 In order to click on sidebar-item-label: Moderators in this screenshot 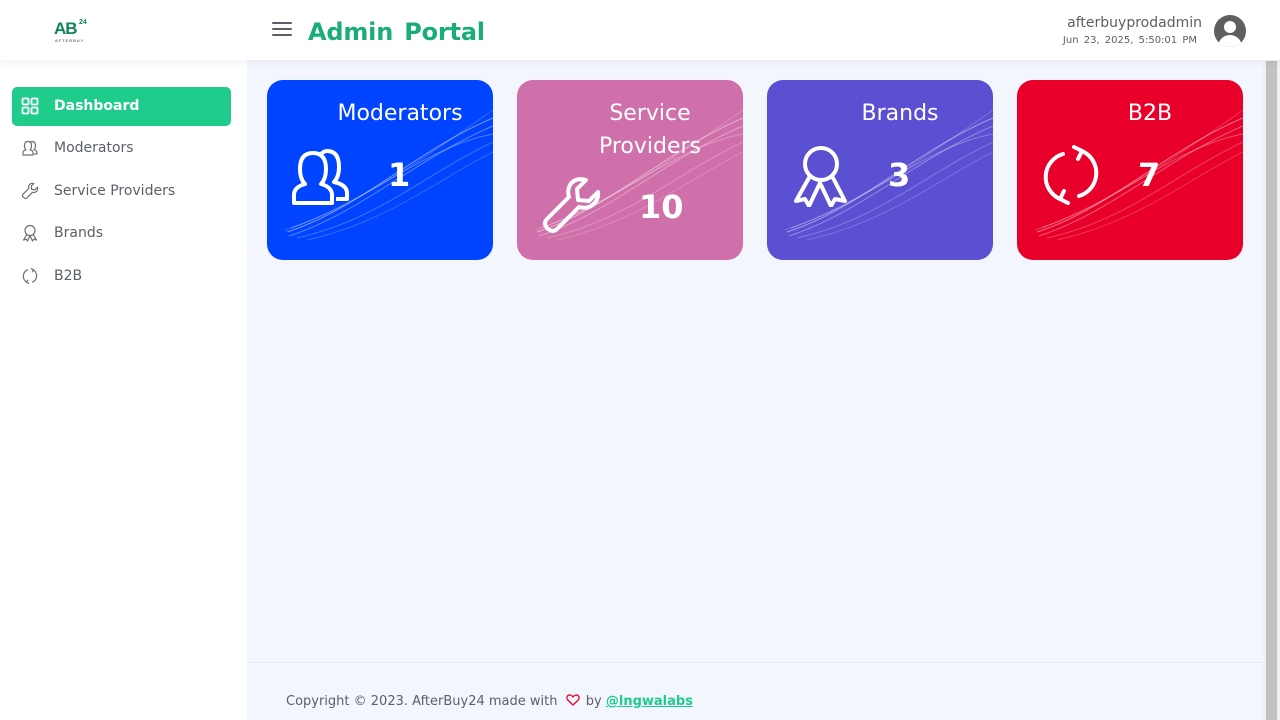, I will do `click(94, 148)`.